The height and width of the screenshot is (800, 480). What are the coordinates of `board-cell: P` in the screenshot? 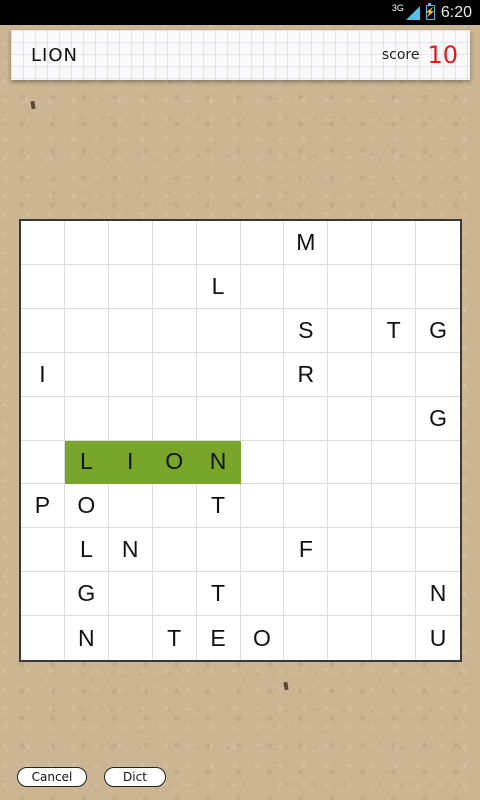 It's located at (43, 506).